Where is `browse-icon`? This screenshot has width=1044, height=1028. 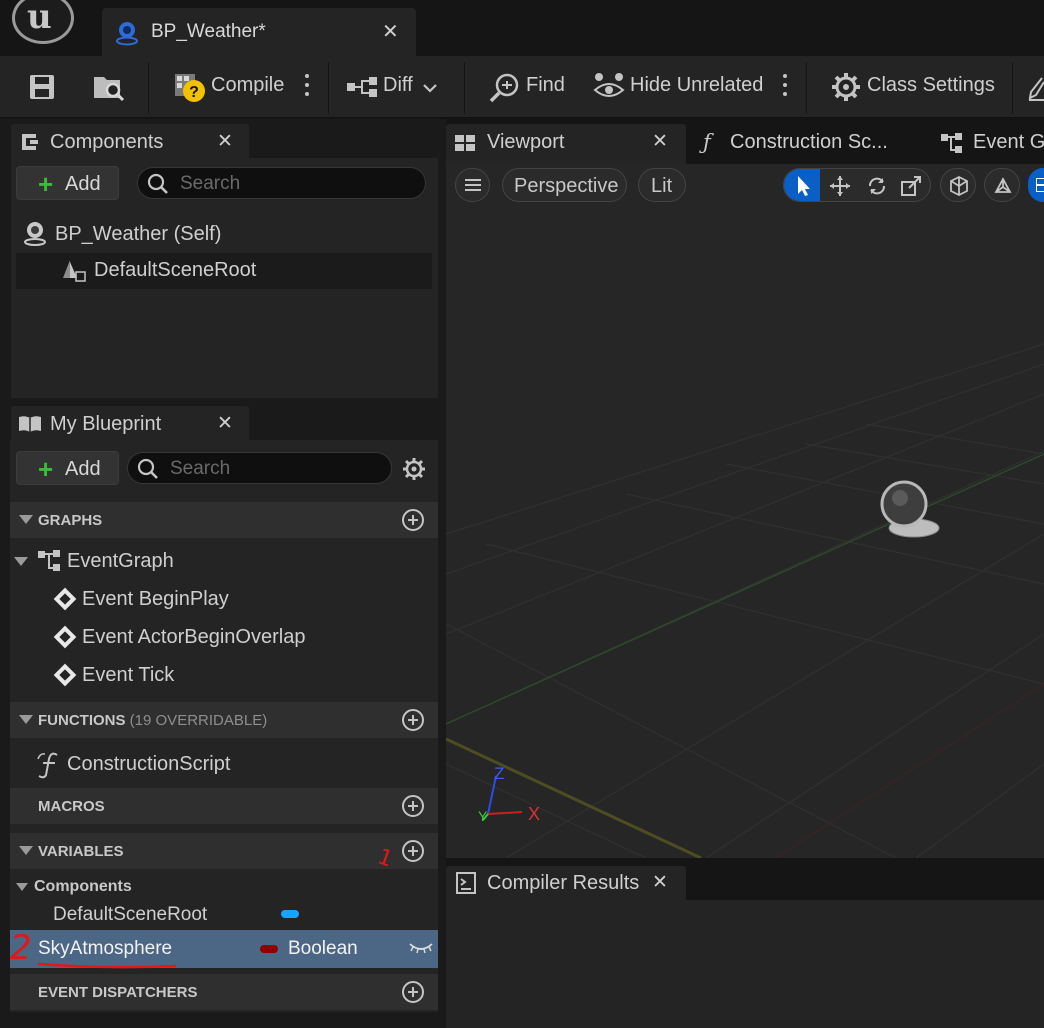 browse-icon is located at coordinates (109, 87).